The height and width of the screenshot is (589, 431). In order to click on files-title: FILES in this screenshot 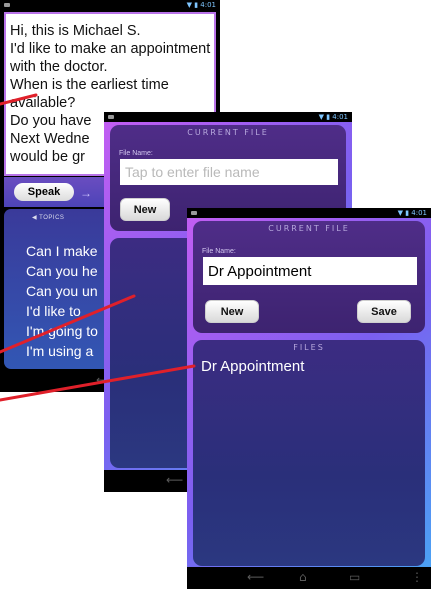, I will do `click(309, 347)`.